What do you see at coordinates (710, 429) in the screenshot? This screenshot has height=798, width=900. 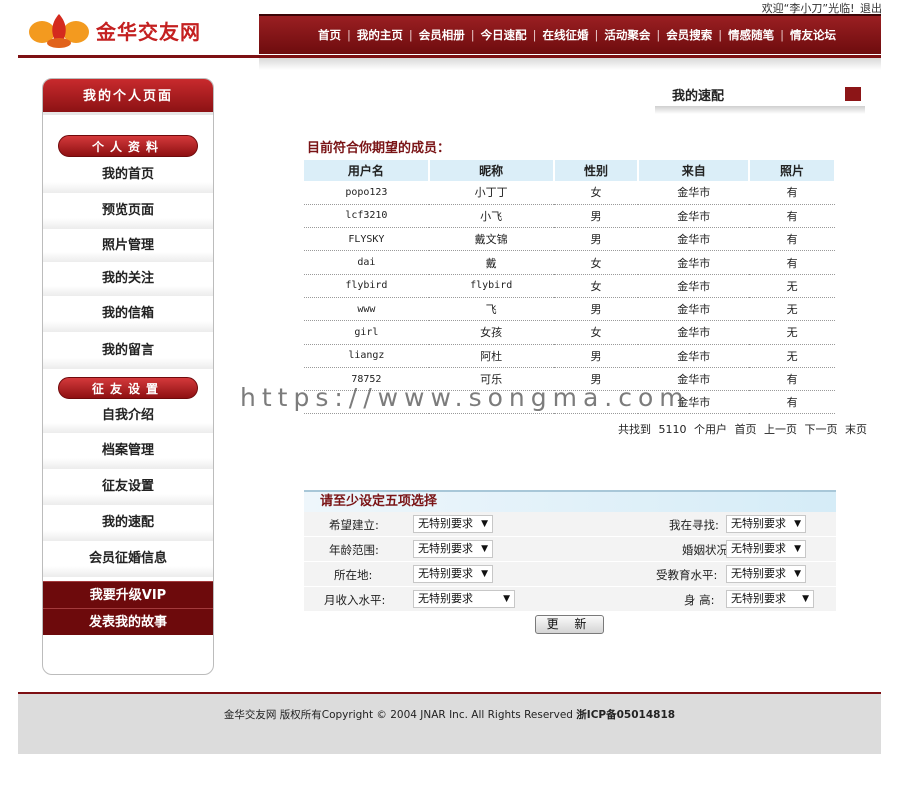 I see `pager-found-suffix: 个用户` at bounding box center [710, 429].